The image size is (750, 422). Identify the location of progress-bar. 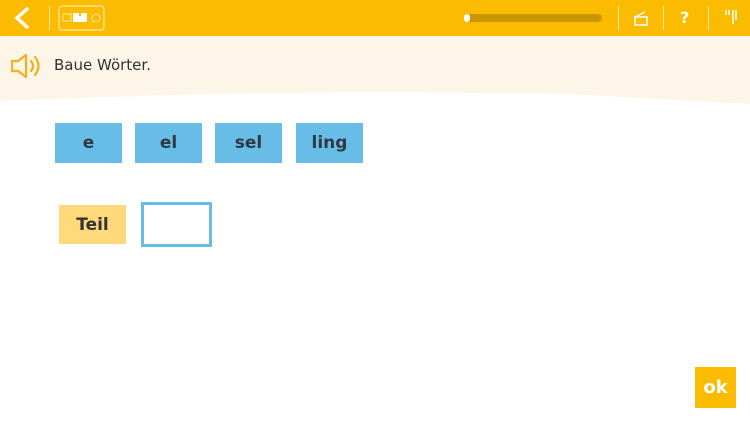
(533, 18).